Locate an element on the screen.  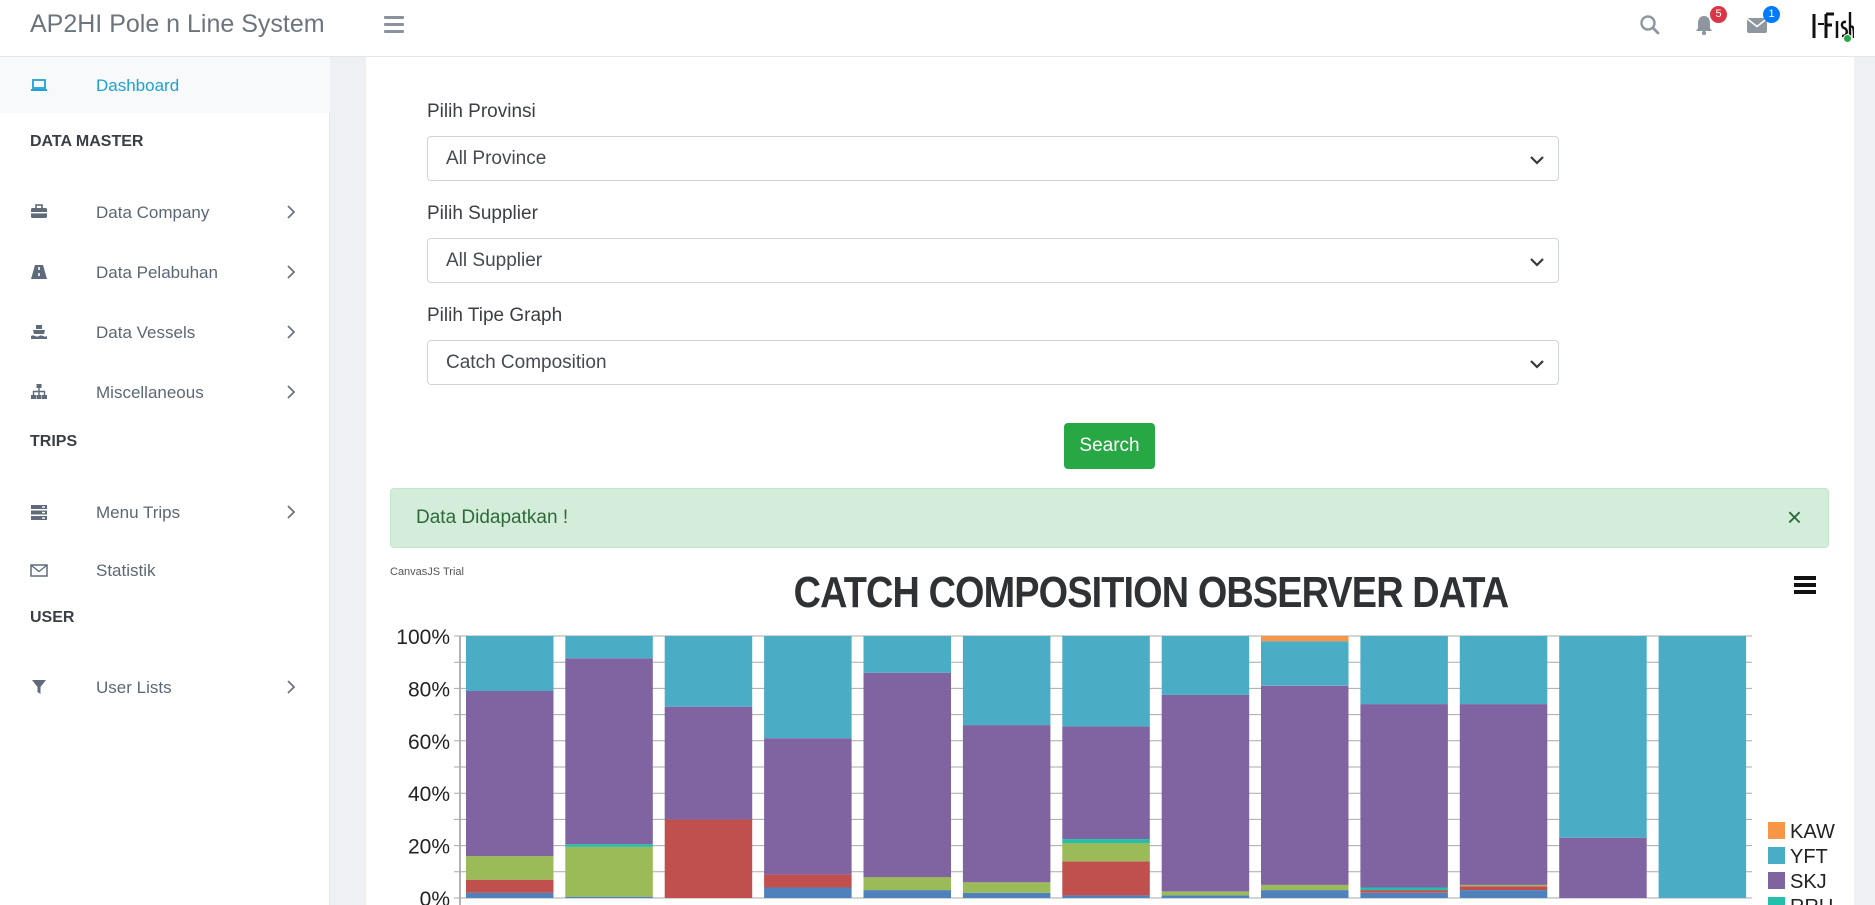
sidebar-section-user: USER is located at coordinates (52, 617).